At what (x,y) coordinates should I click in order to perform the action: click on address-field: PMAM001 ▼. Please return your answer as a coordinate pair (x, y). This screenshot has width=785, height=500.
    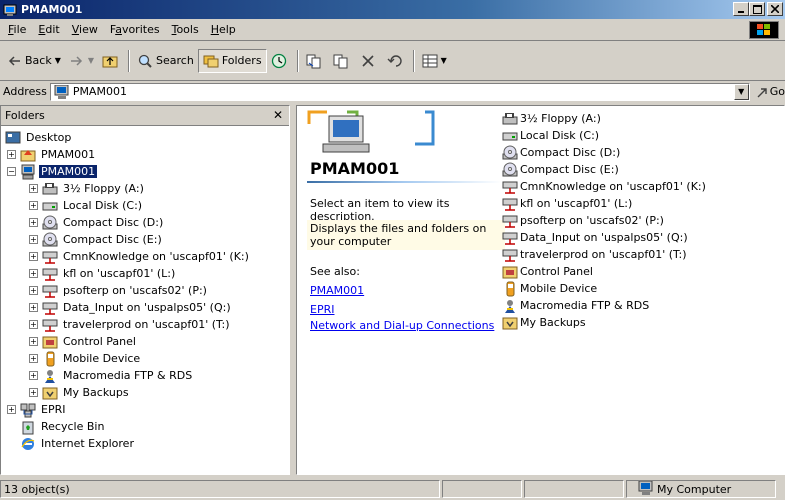
    Looking at the image, I should click on (399, 91).